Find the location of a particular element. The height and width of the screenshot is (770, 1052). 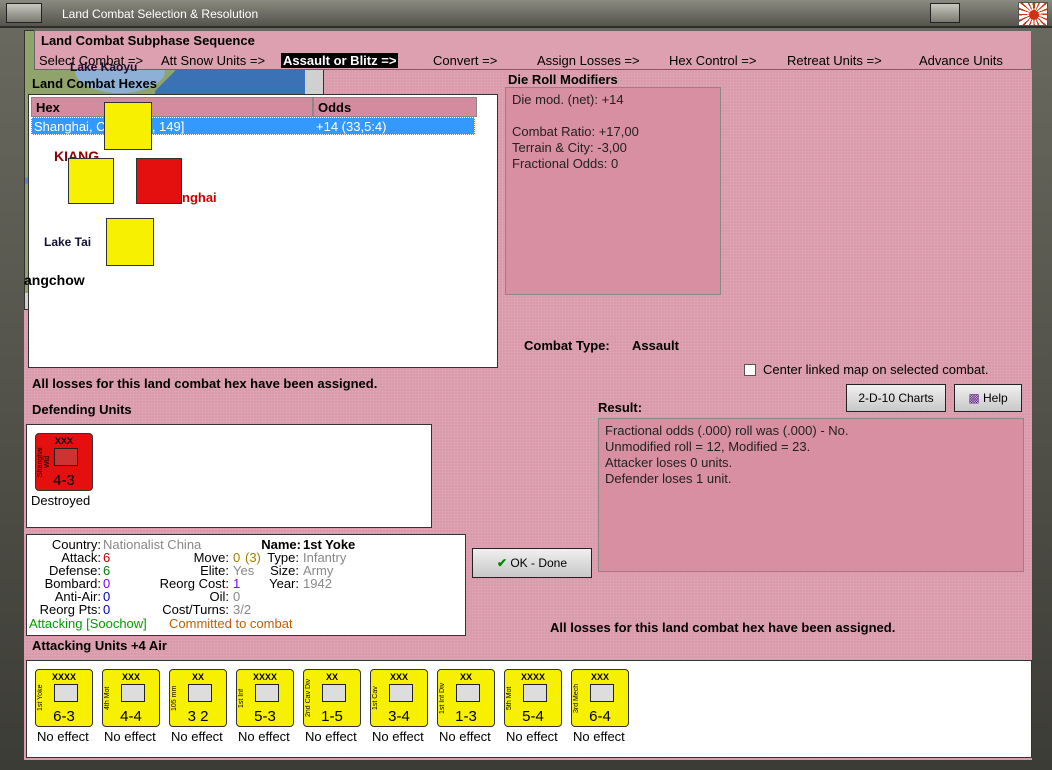

defending-units: XXX Shanghai Wtd 4-3 Destroyed is located at coordinates (229, 476).